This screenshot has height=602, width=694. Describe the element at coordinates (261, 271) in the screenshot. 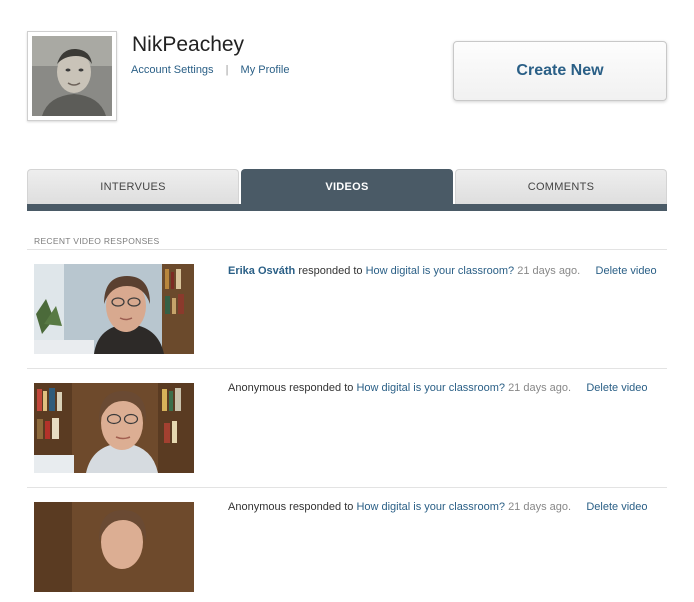

I see `responder-link: Erika Osváth` at that location.